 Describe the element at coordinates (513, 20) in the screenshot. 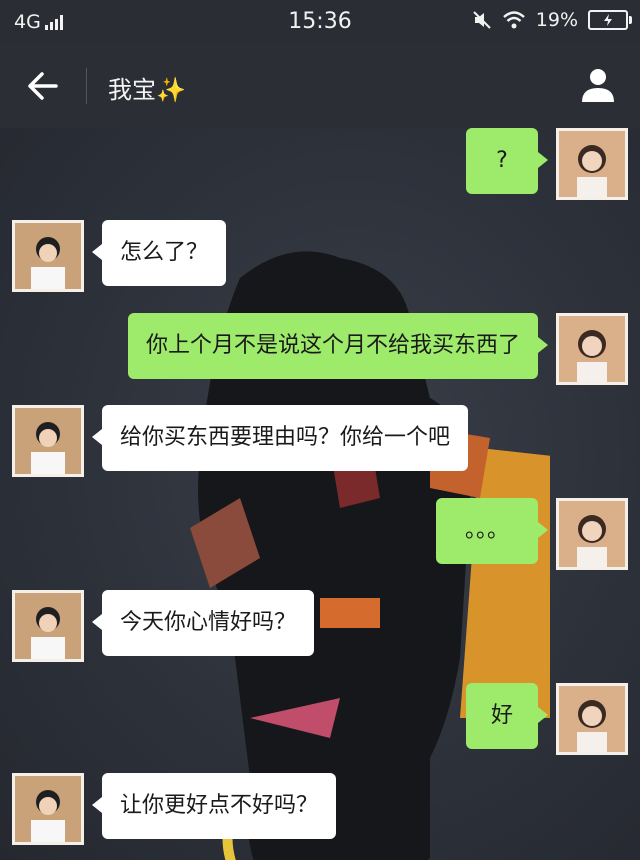

I see `wifi-icon` at that location.